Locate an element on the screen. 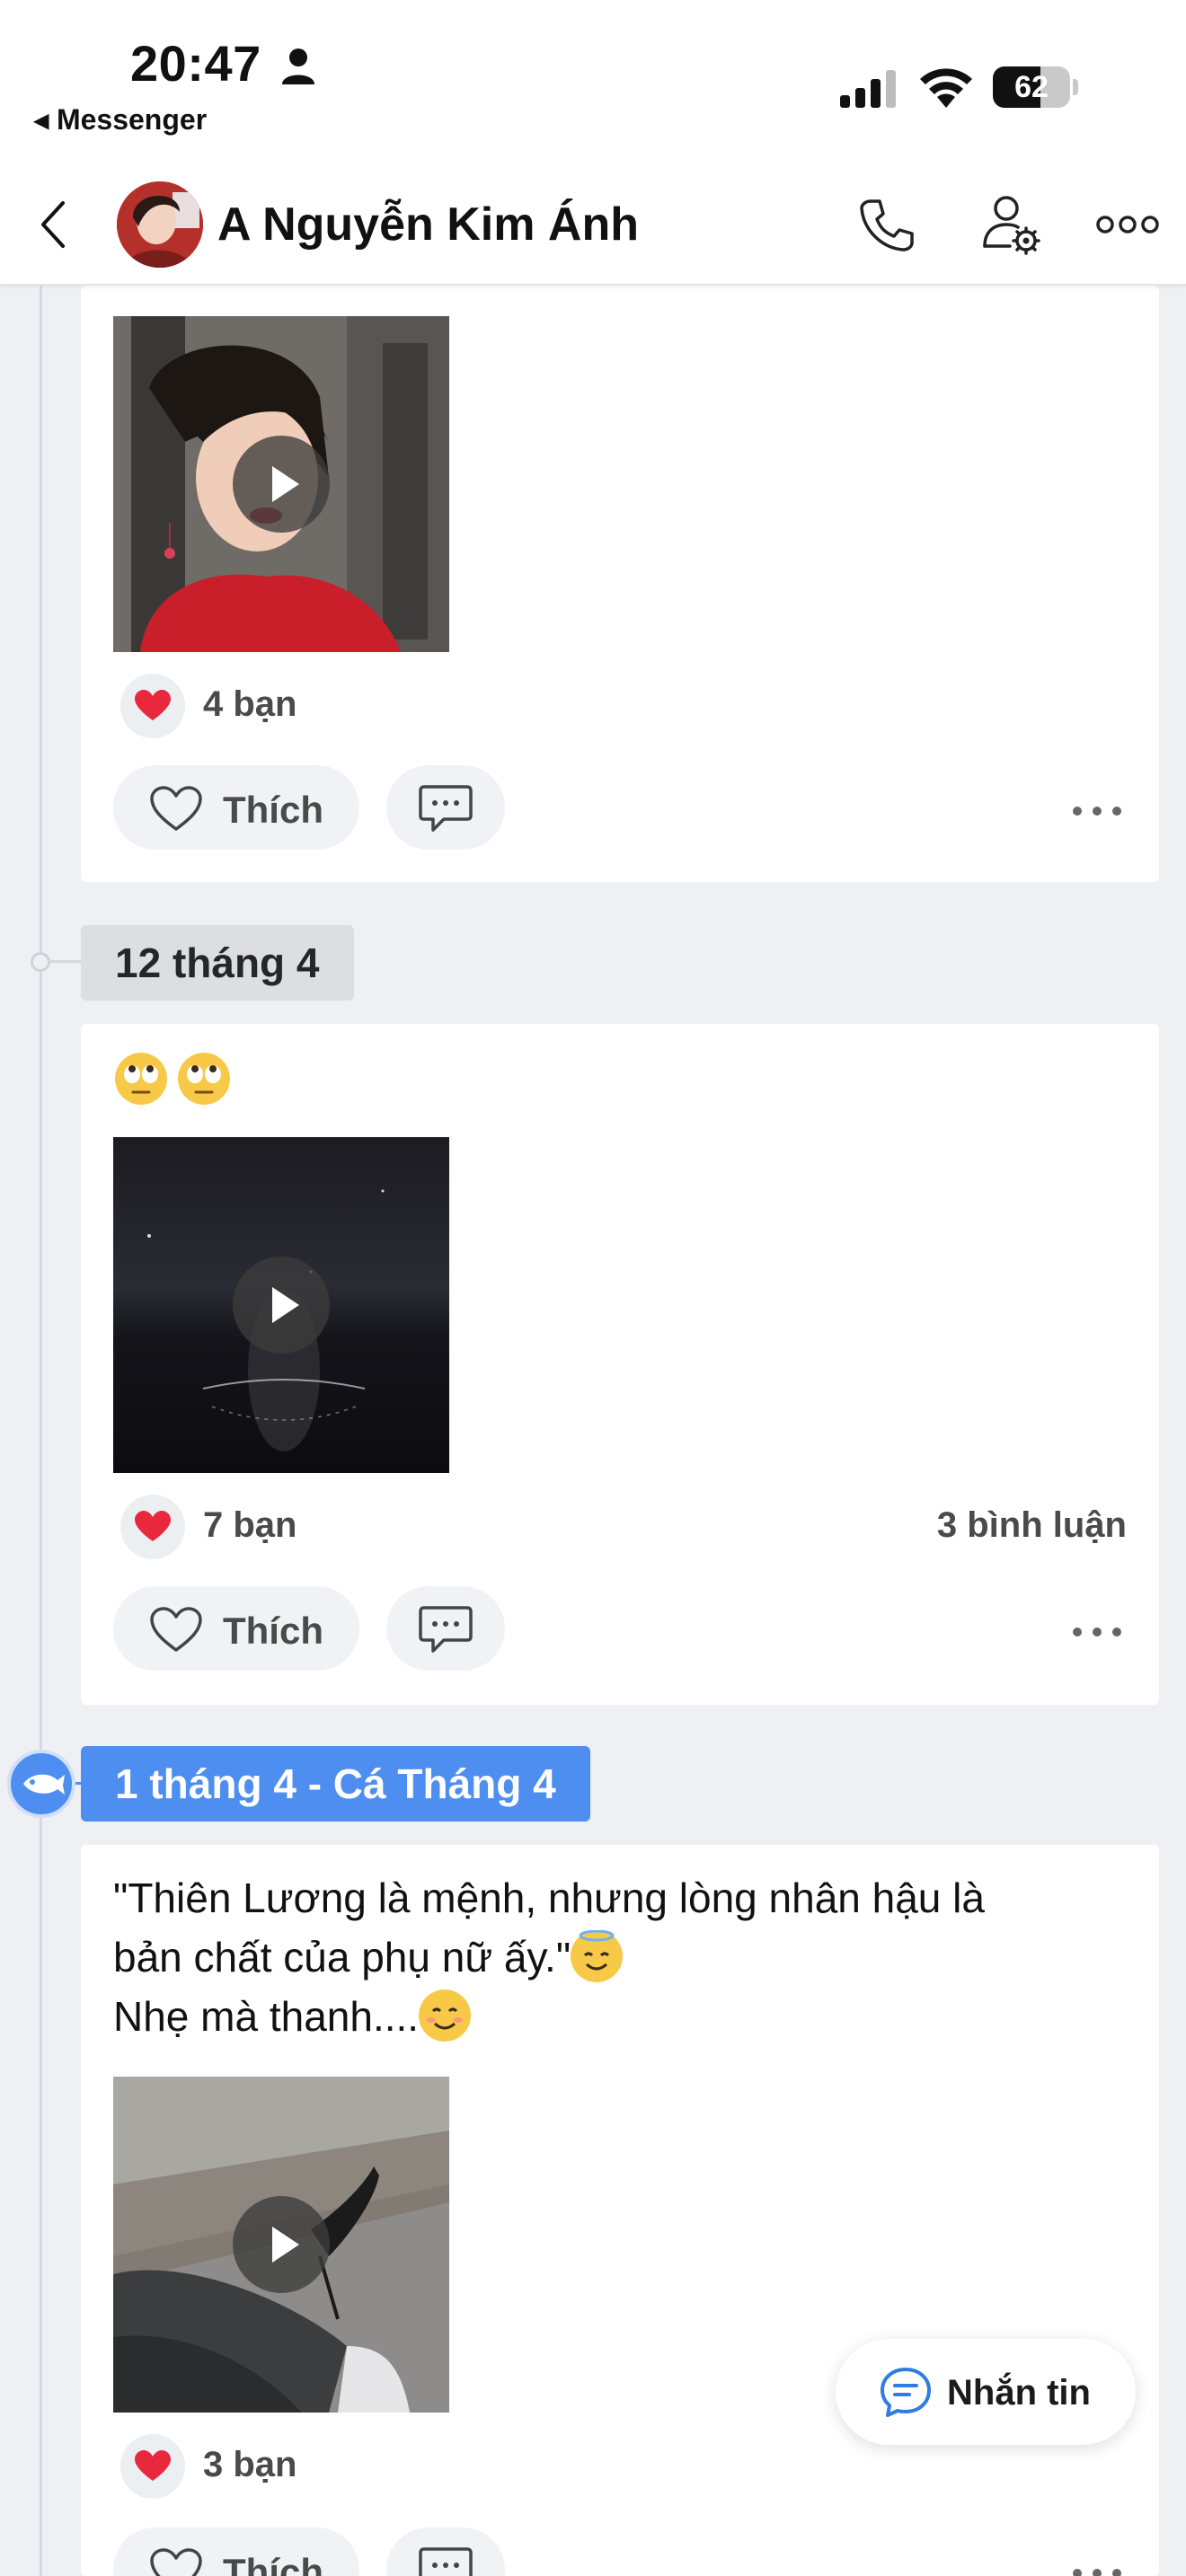  comment-count: 3 bình luận is located at coordinates (1032, 1525).